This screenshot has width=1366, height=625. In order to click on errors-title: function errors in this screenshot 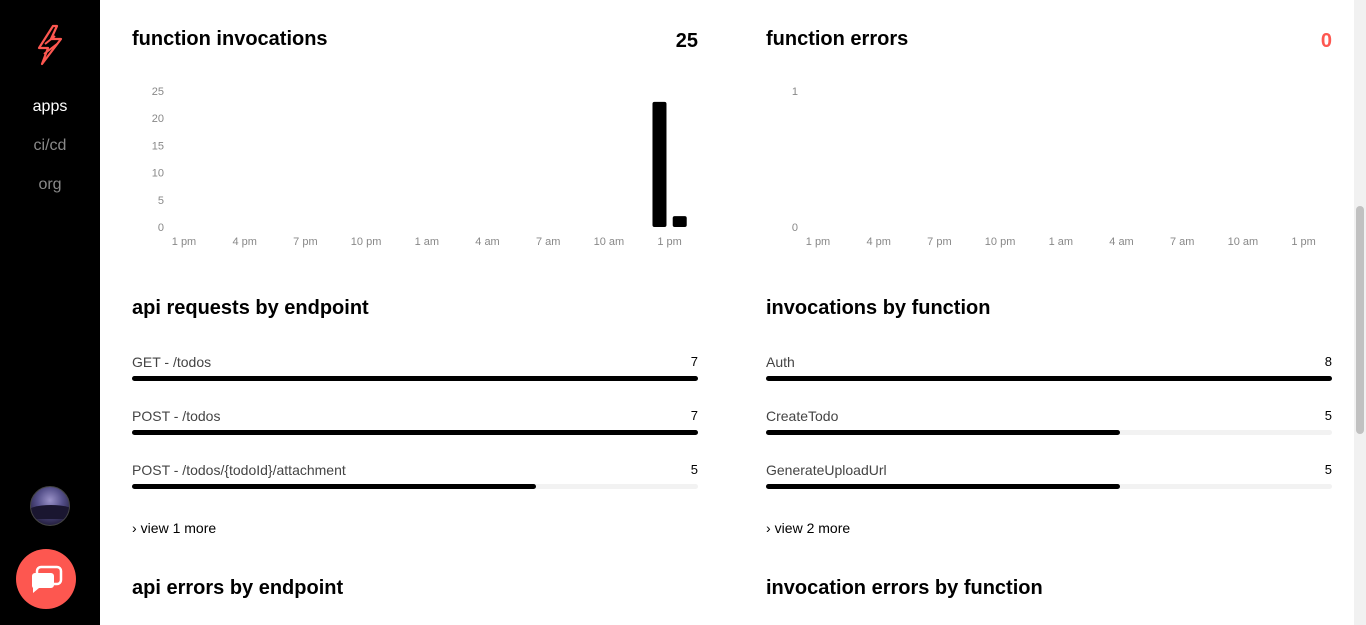, I will do `click(837, 39)`.